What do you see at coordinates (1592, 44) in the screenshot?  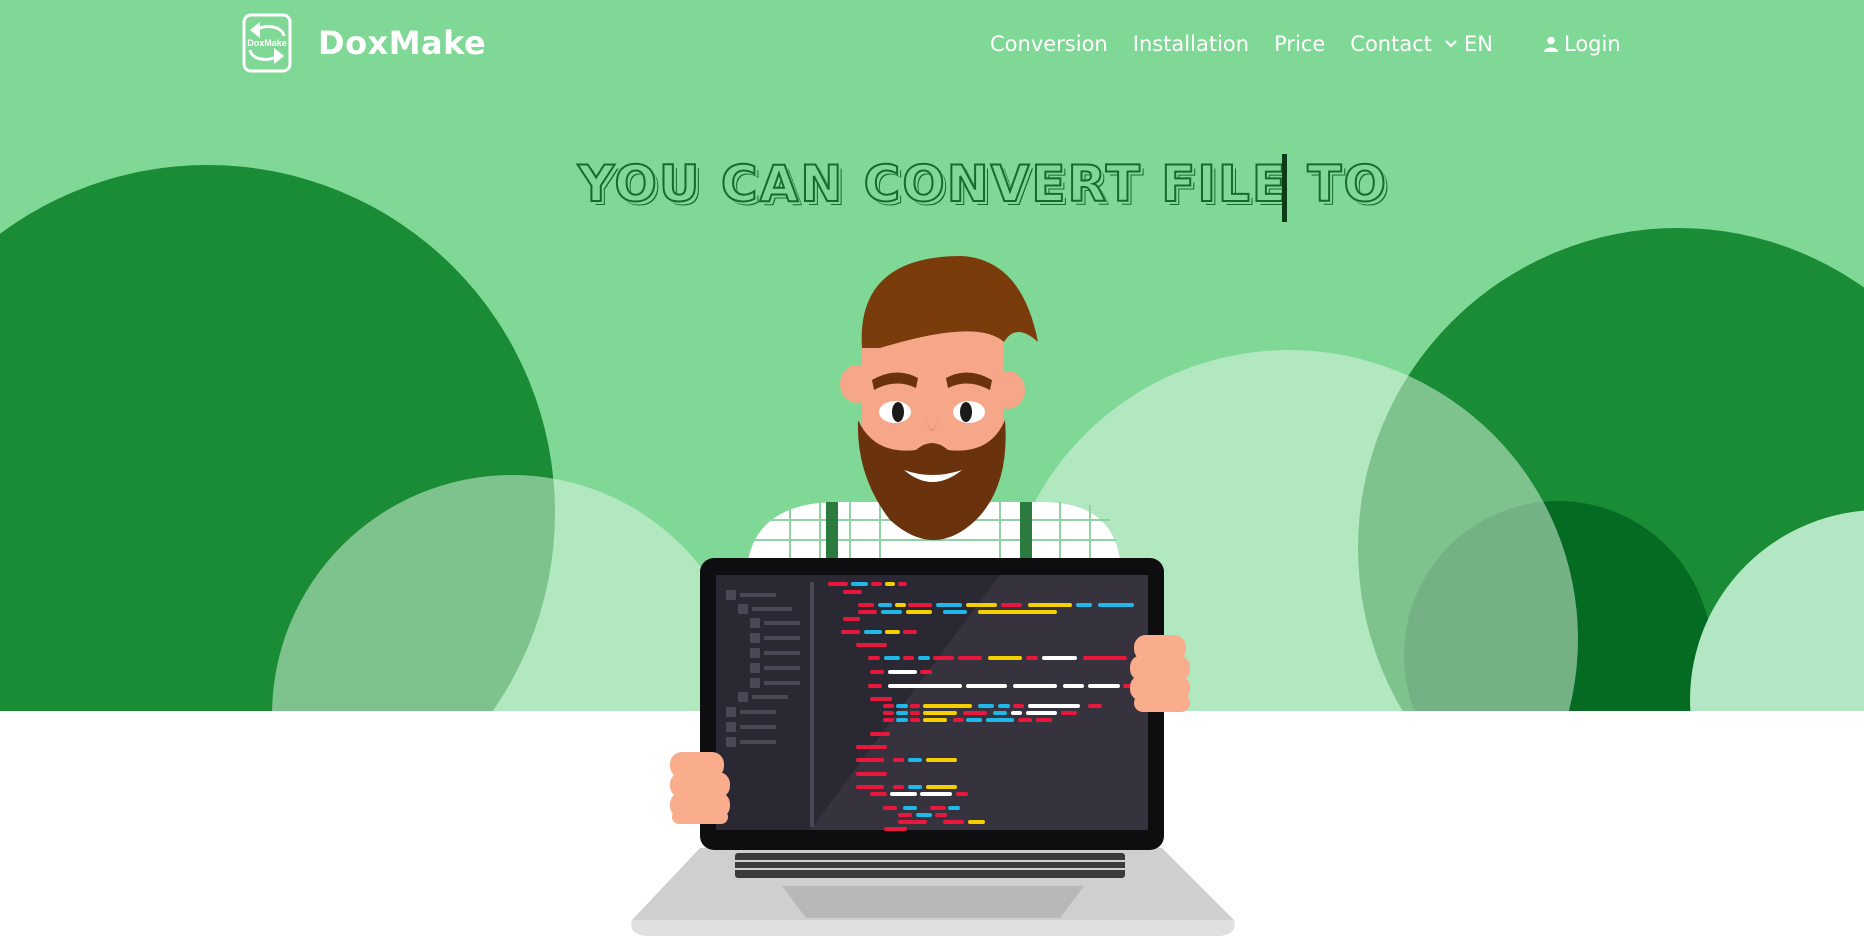 I see `login-label: Login` at bounding box center [1592, 44].